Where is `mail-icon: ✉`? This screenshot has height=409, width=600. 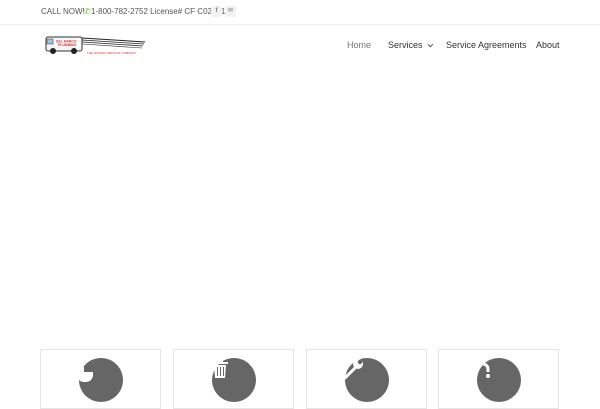 mail-icon: ✉ is located at coordinates (230, 11).